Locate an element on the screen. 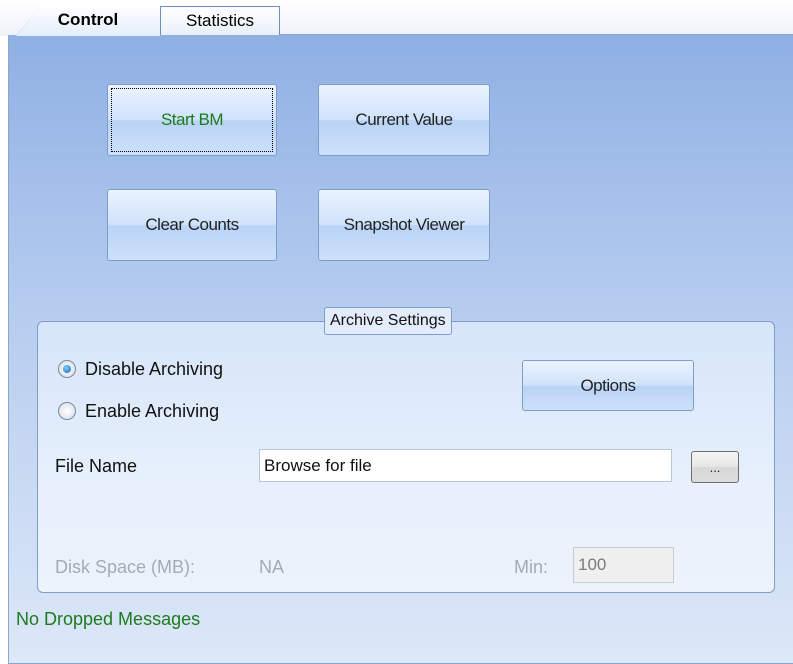 This screenshot has width=793, height=664. min-field: 100 is located at coordinates (623, 565).